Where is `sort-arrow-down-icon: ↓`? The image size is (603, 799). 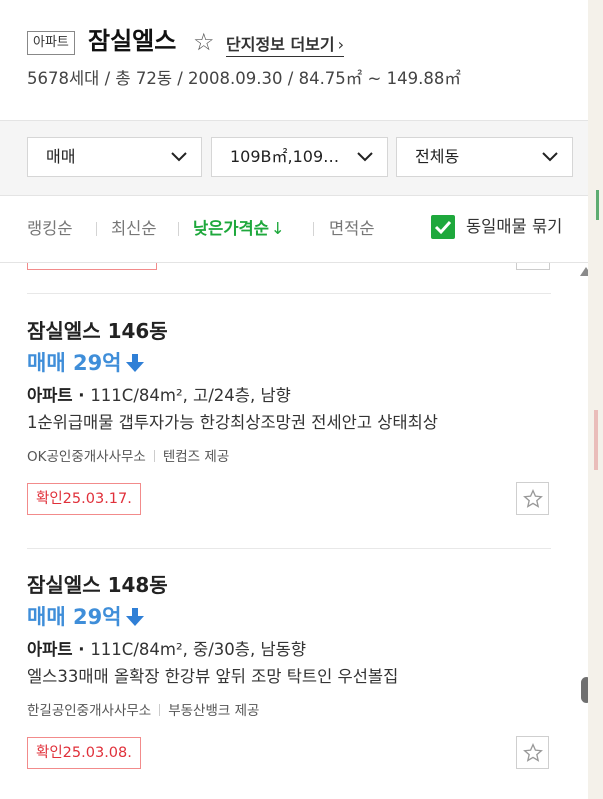
sort-arrow-down-icon: ↓ is located at coordinates (277, 228).